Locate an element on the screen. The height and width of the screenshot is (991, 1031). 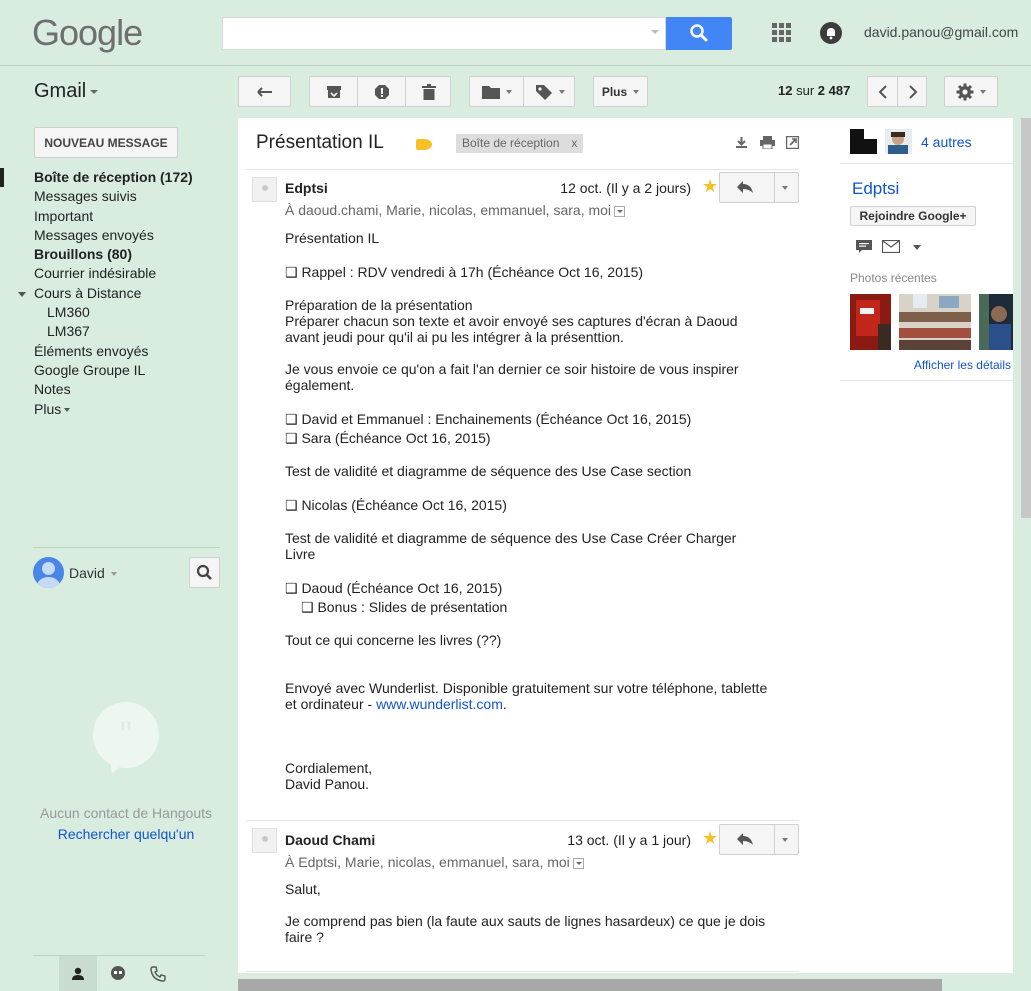
conversations-tab is located at coordinates (118, 973).